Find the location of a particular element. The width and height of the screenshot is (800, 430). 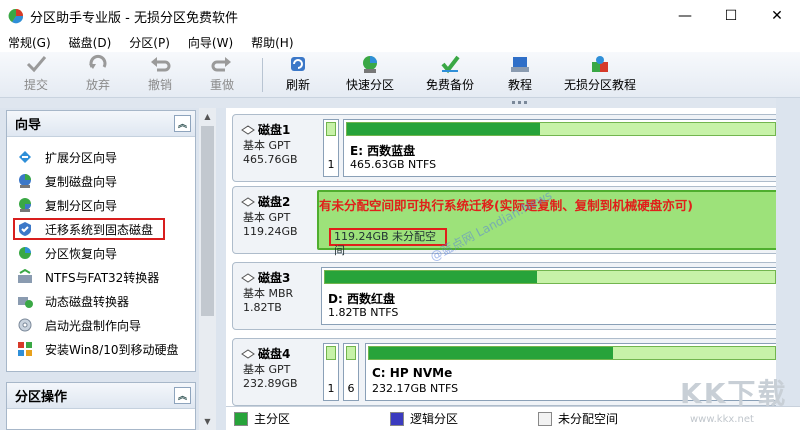

scroll-up-icon: ▲ is located at coordinates (207, 116).